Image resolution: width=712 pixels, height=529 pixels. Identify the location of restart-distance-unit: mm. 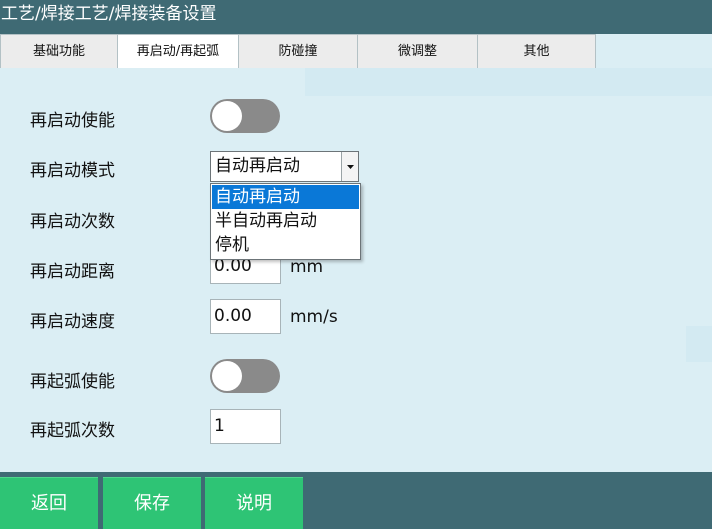
(307, 267).